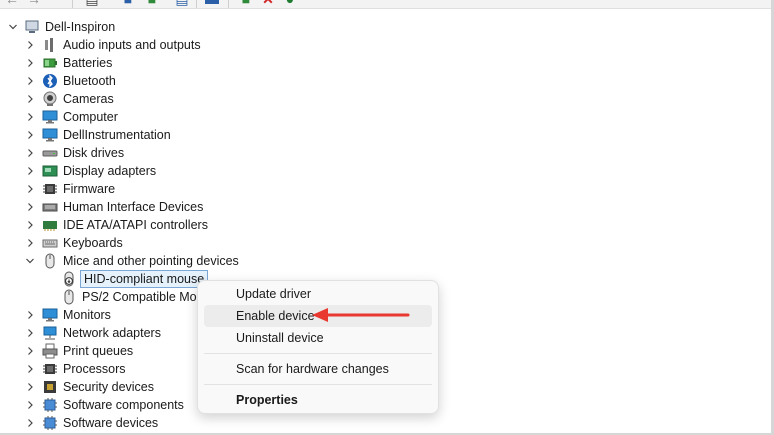 This screenshot has width=774, height=435. Describe the element at coordinates (88, 99) in the screenshot. I see `tree-item-label: Cameras` at that location.